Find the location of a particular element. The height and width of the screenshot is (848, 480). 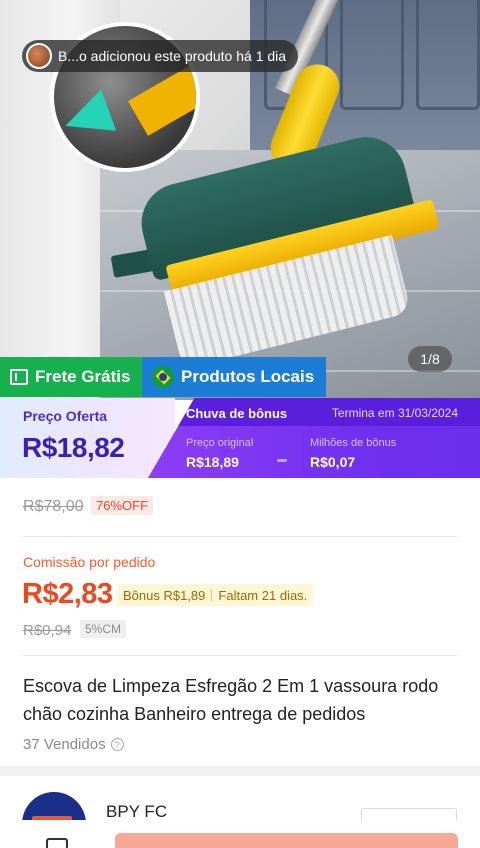

minus-icon is located at coordinates (282, 460).